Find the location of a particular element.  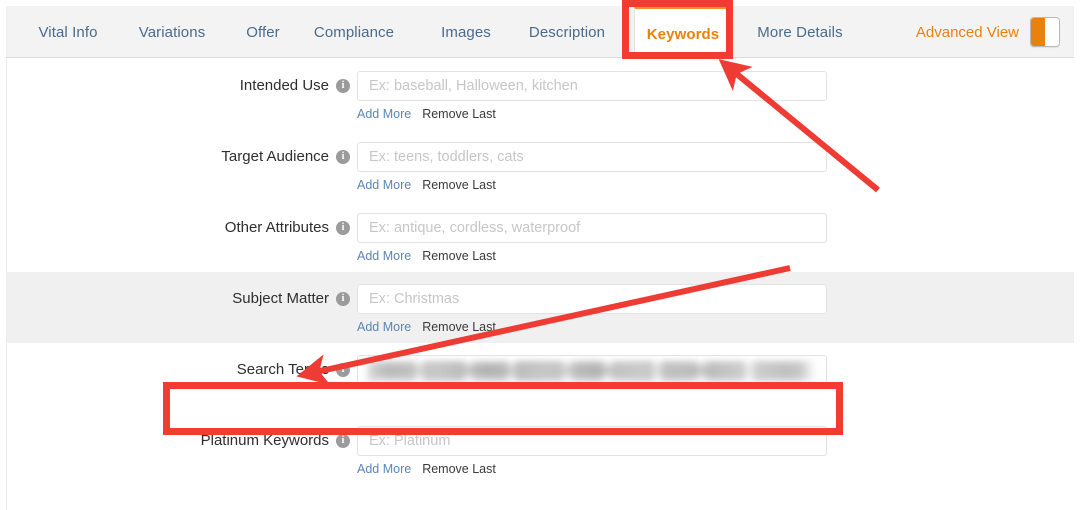

input-other-attributes is located at coordinates (592, 228).